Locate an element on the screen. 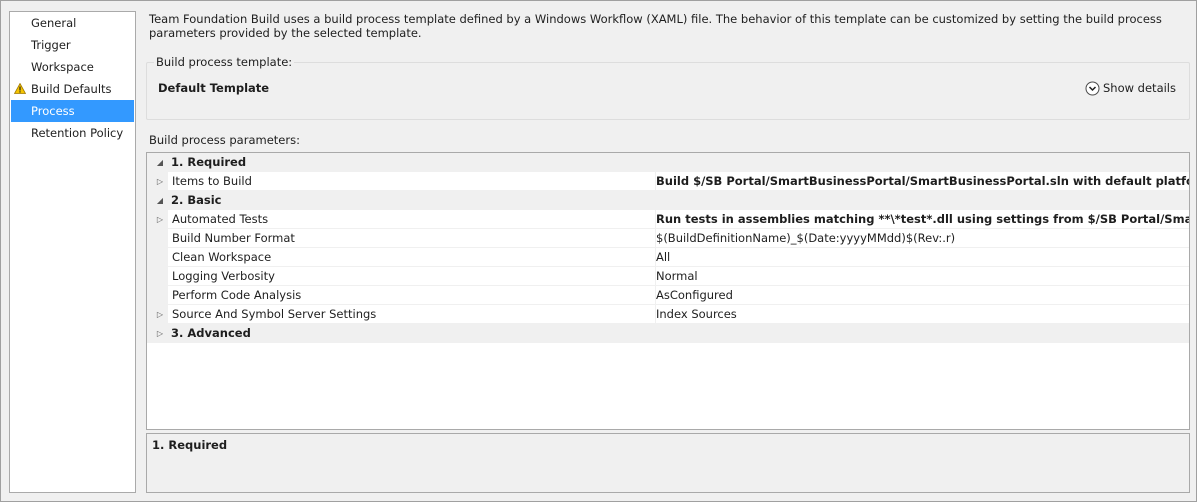 The height and width of the screenshot is (502, 1197). property-row-perform-code-analysis: Perform Code Analysis AsConfigured is located at coordinates (668, 295).